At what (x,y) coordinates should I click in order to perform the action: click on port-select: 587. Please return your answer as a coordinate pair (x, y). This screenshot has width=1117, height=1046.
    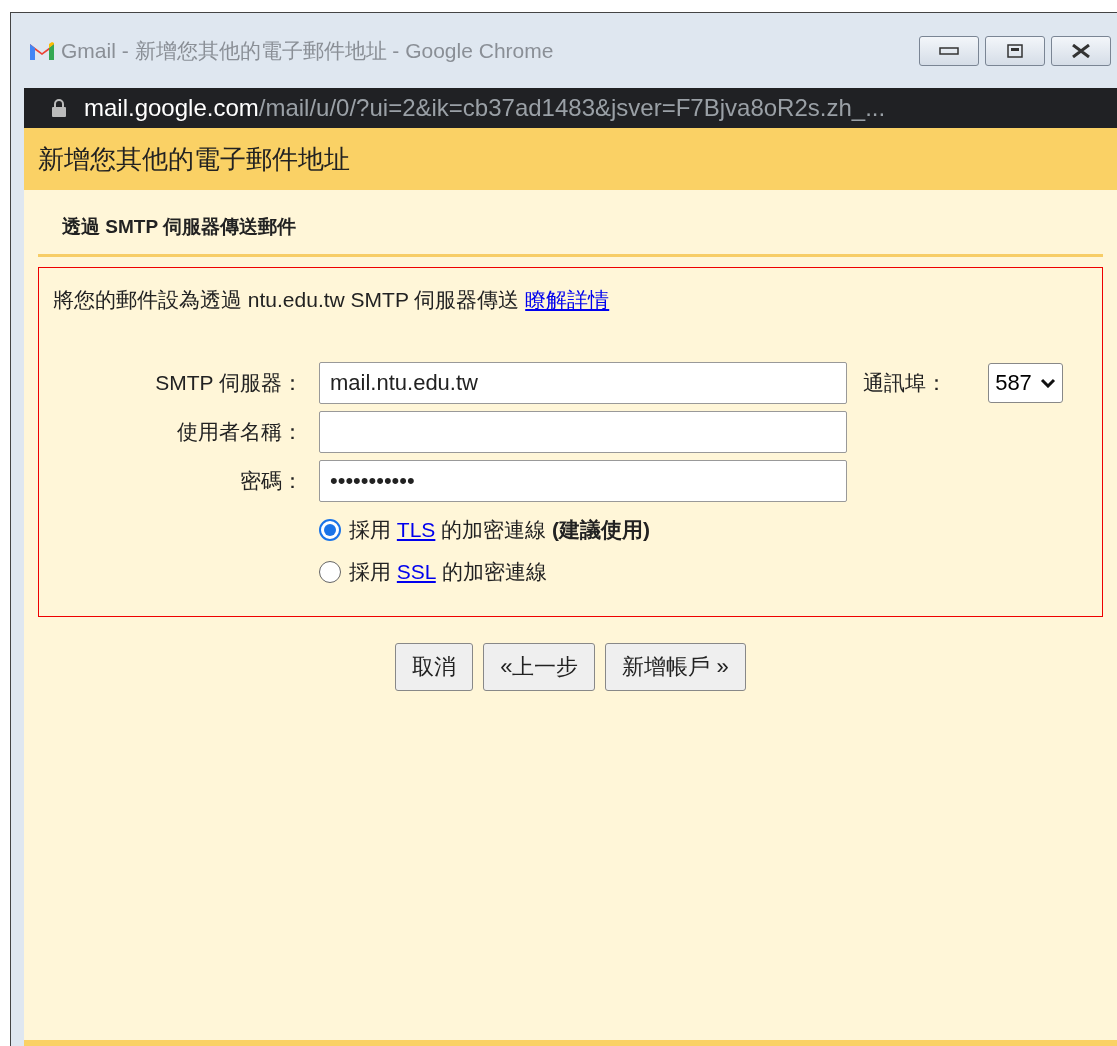
    Looking at the image, I should click on (1025, 383).